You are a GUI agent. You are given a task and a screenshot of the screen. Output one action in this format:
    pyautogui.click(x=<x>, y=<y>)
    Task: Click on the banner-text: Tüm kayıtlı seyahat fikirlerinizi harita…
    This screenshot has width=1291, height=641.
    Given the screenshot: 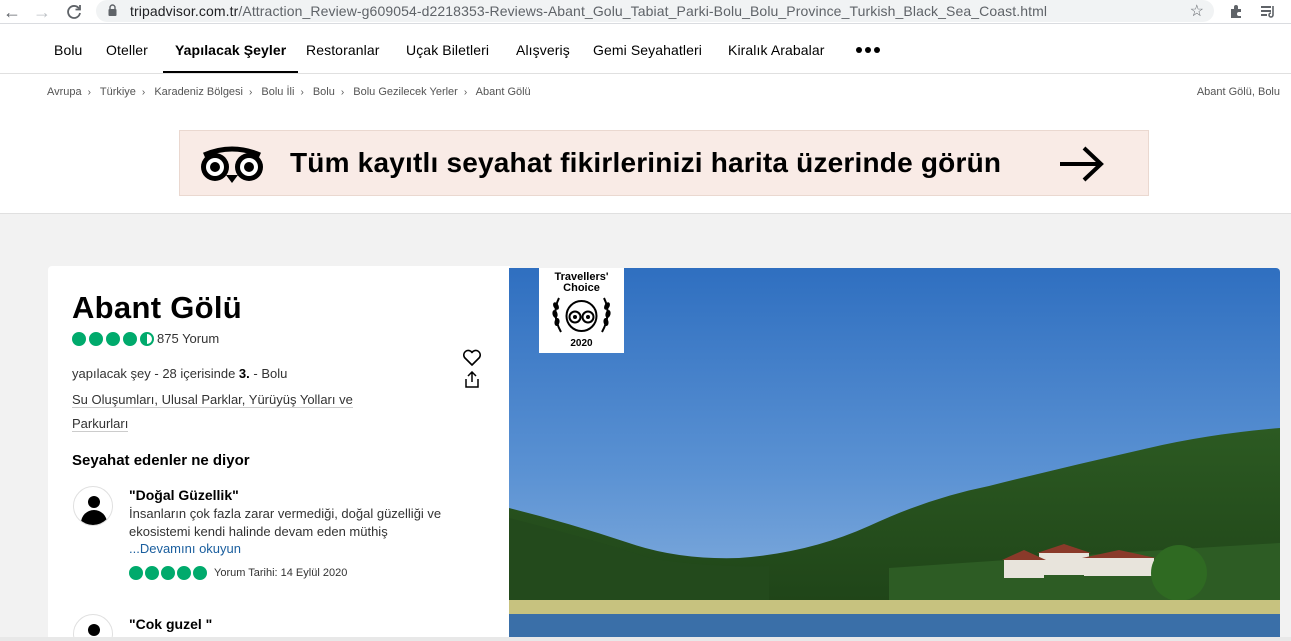 What is the action you would take?
    pyautogui.click(x=646, y=162)
    